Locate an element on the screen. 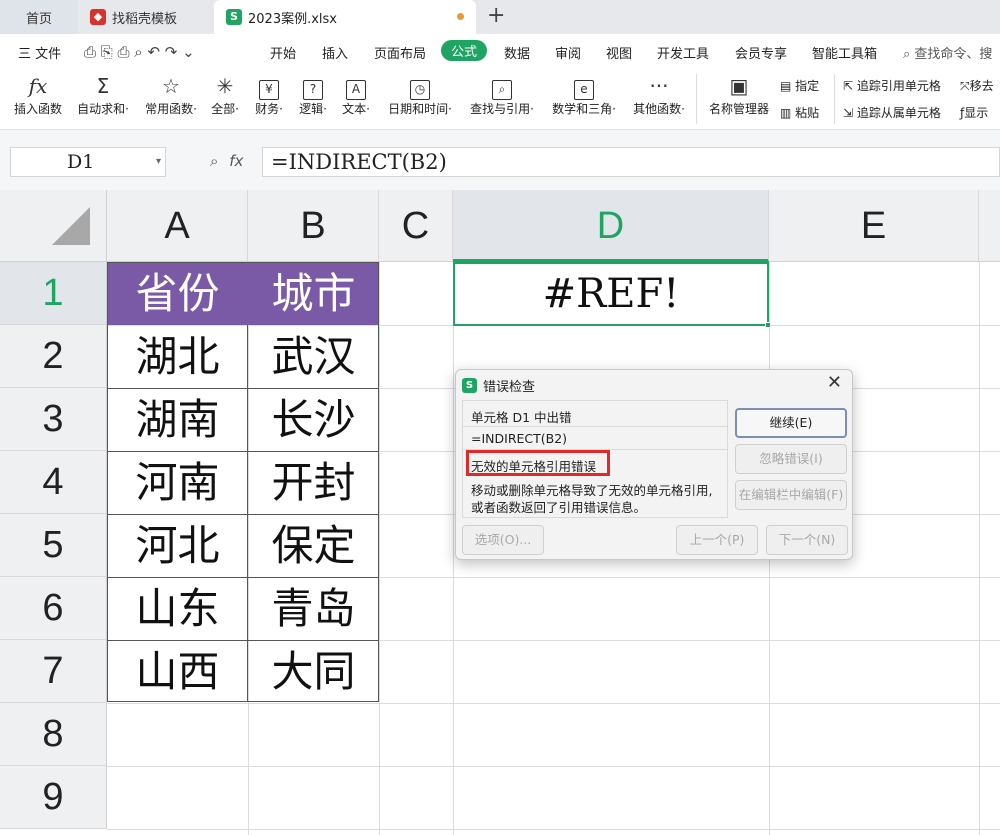 The height and width of the screenshot is (835, 1000). command-search: ⌕ 查找命令、搜 is located at coordinates (947, 52).